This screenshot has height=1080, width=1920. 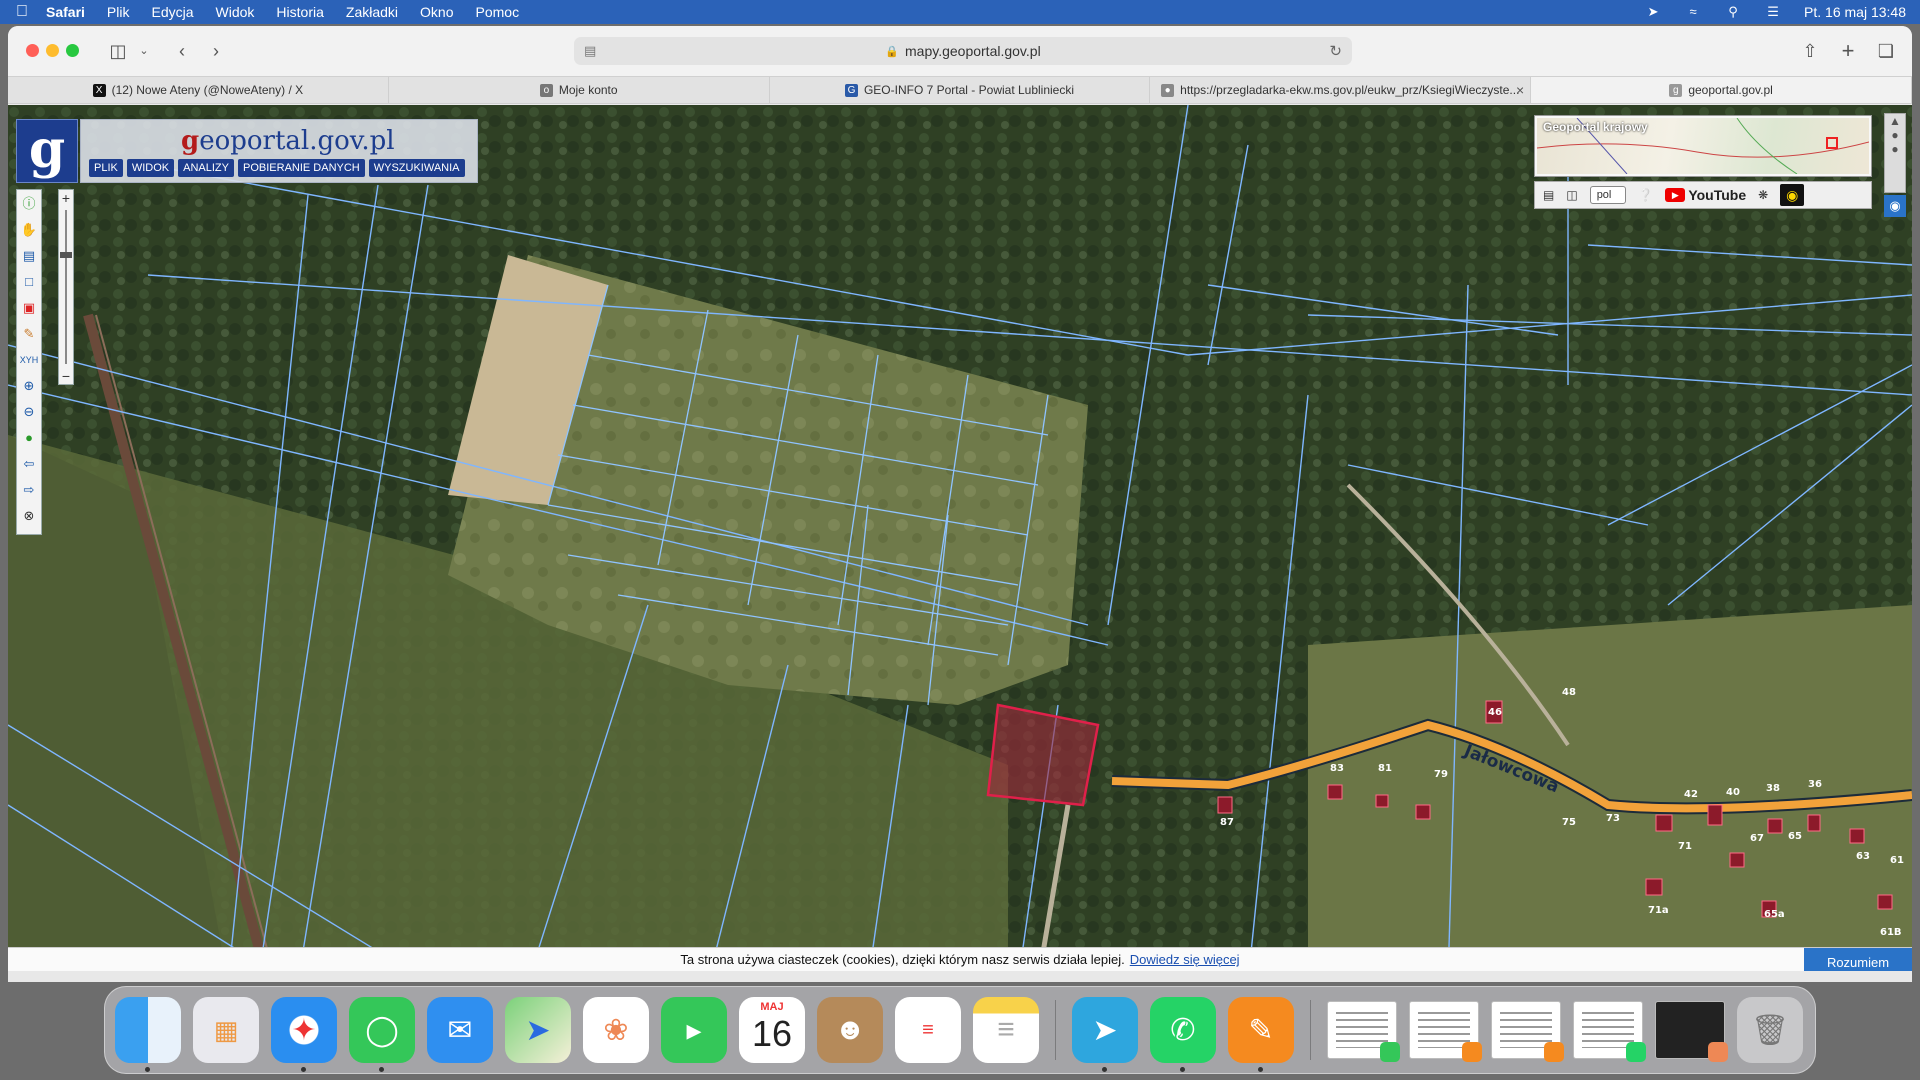 I want to click on sidebar-toggle-icon: ◫, so click(x=118, y=51).